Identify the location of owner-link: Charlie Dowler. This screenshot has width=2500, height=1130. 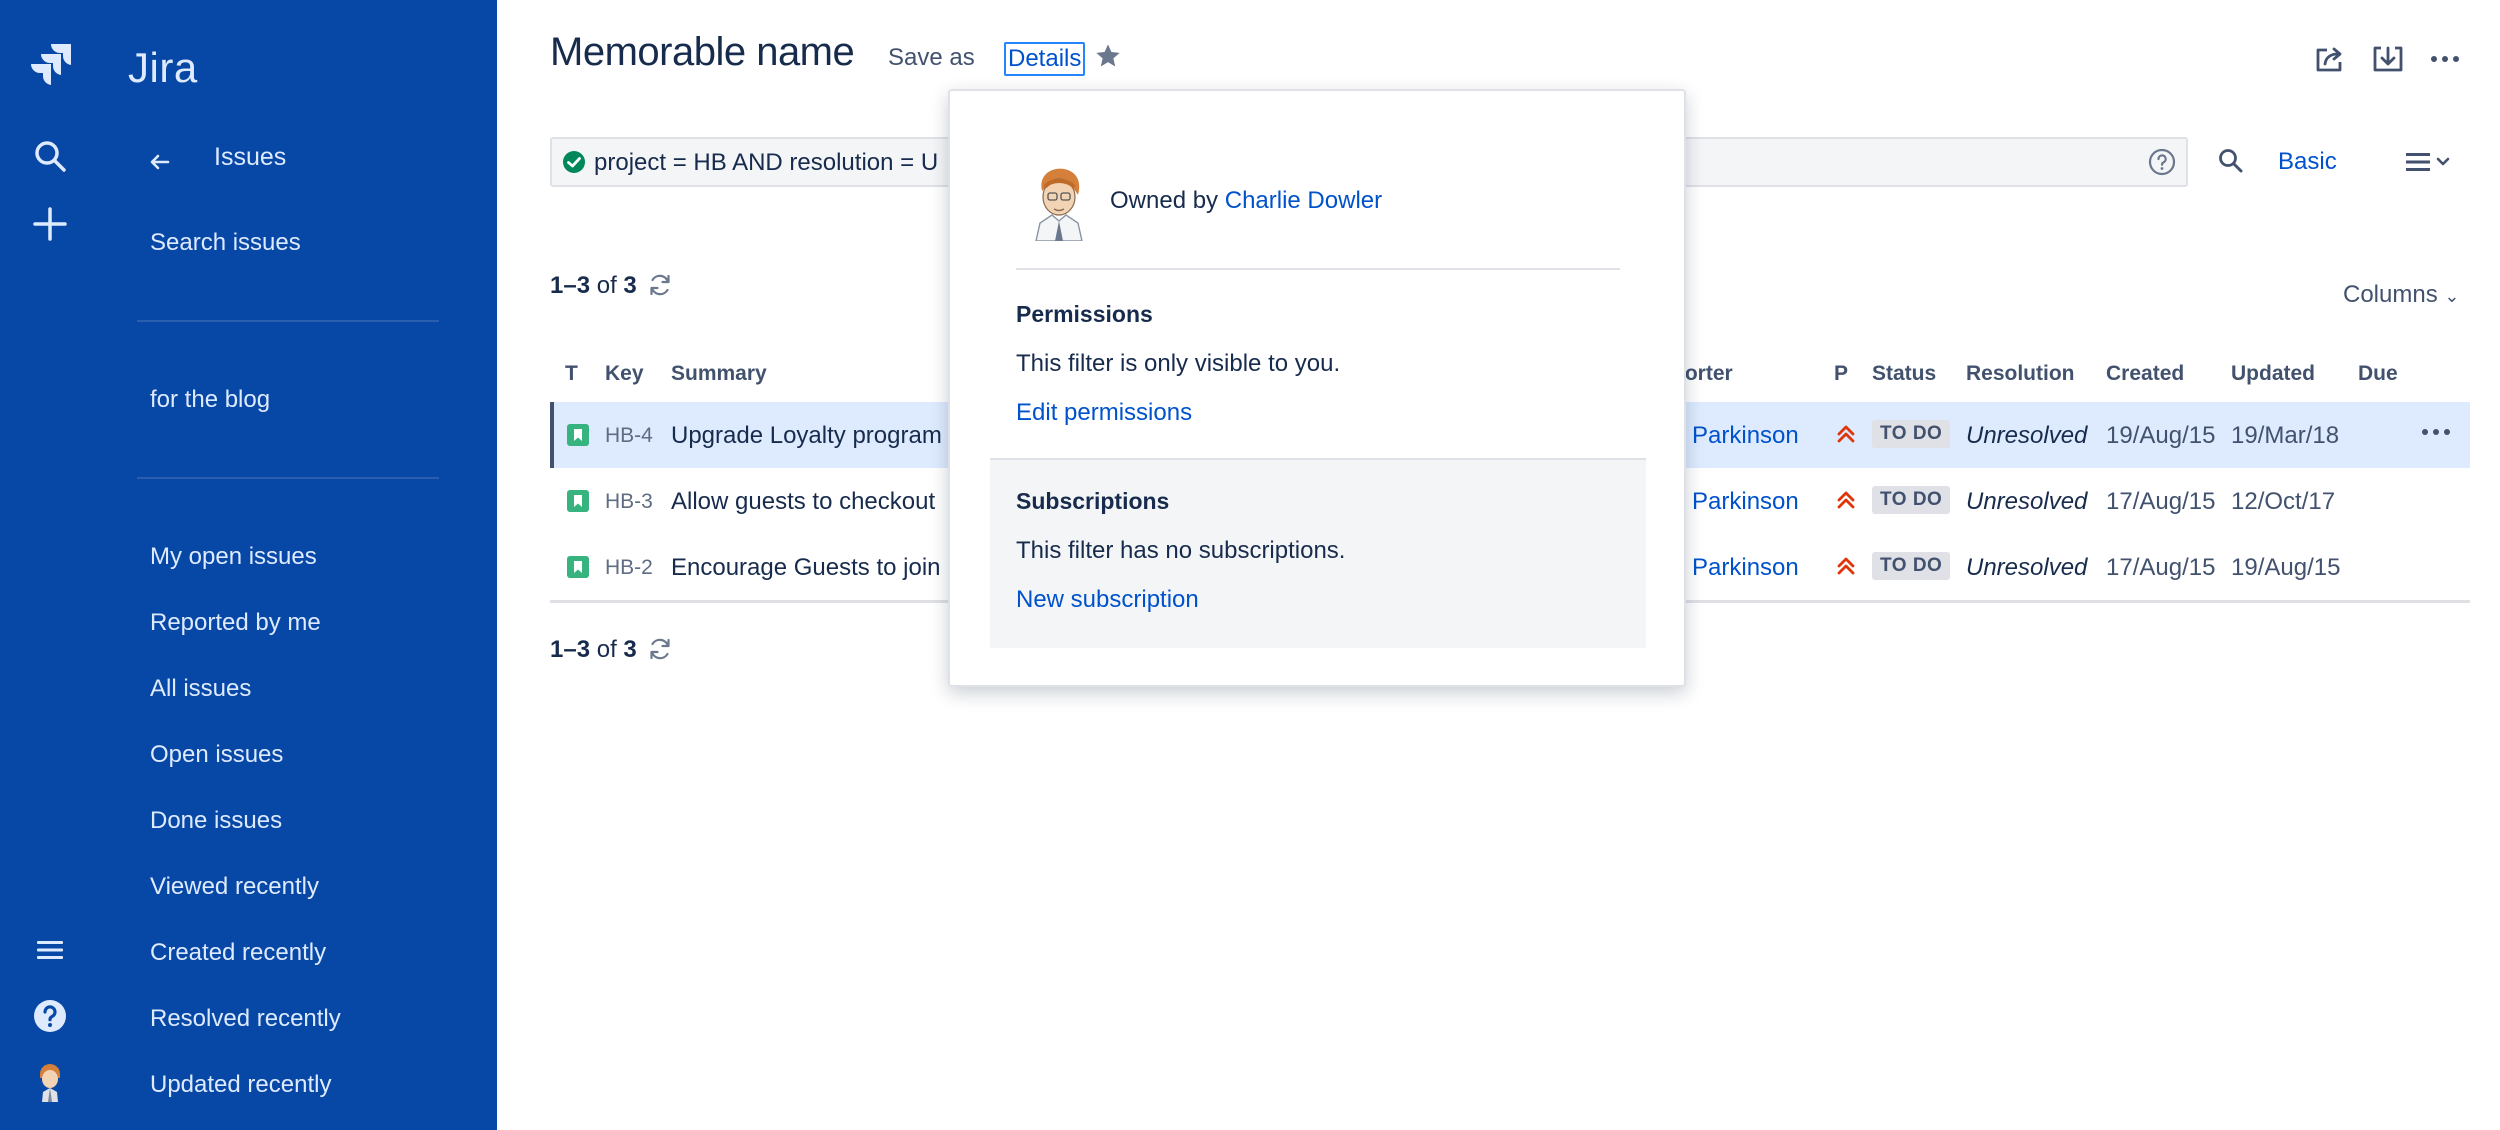
(1303, 200).